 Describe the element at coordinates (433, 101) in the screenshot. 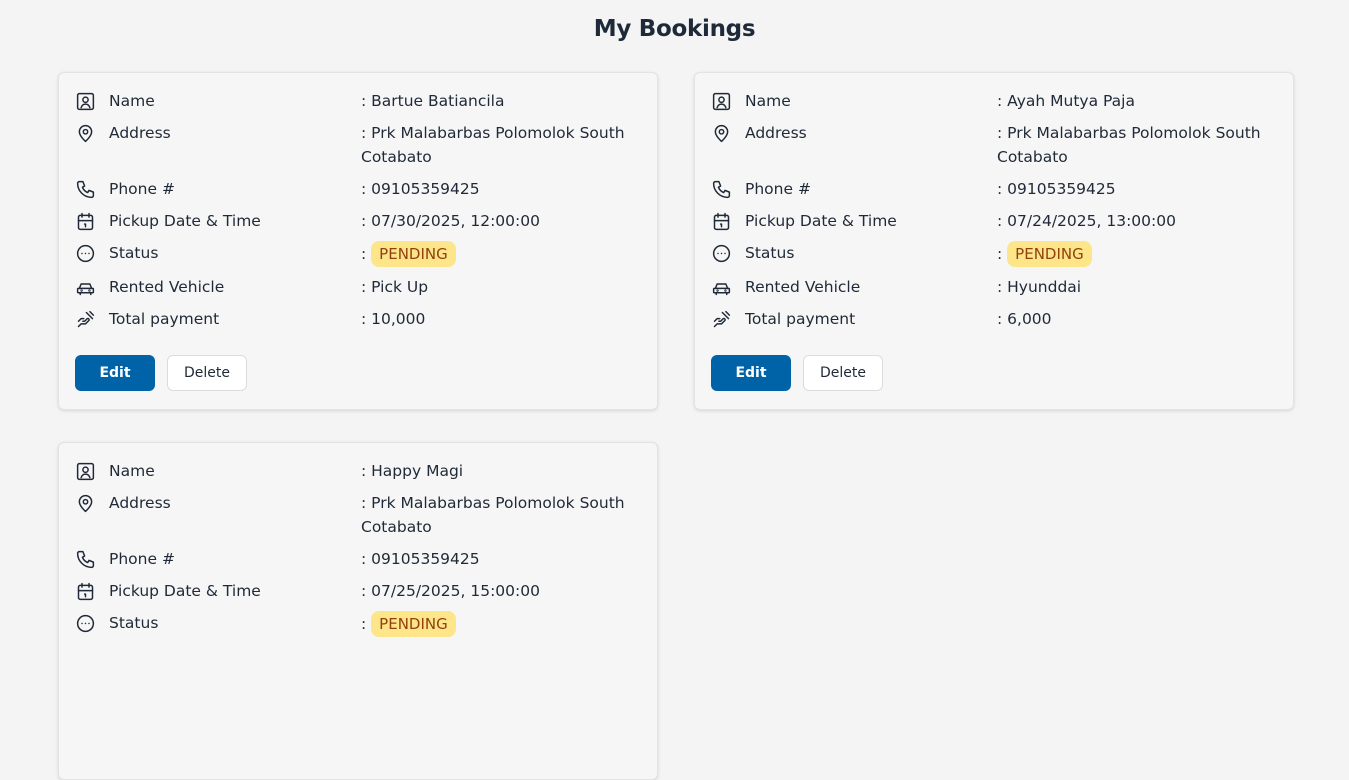

I see `name-value: : Bartue Batiancila` at that location.